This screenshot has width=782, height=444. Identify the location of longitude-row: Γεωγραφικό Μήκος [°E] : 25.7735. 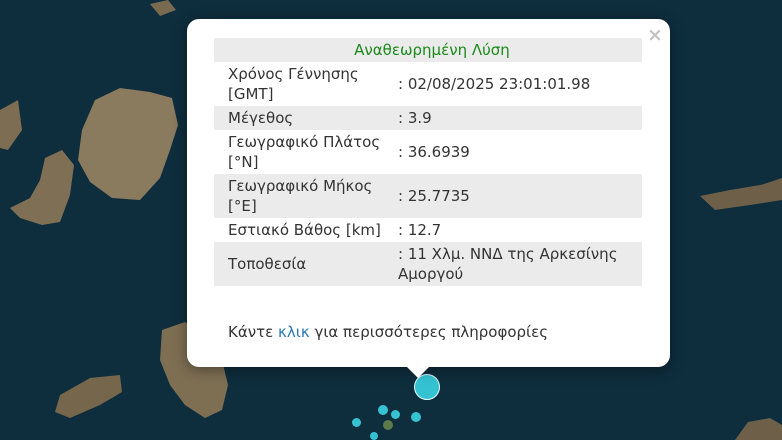
(428, 196).